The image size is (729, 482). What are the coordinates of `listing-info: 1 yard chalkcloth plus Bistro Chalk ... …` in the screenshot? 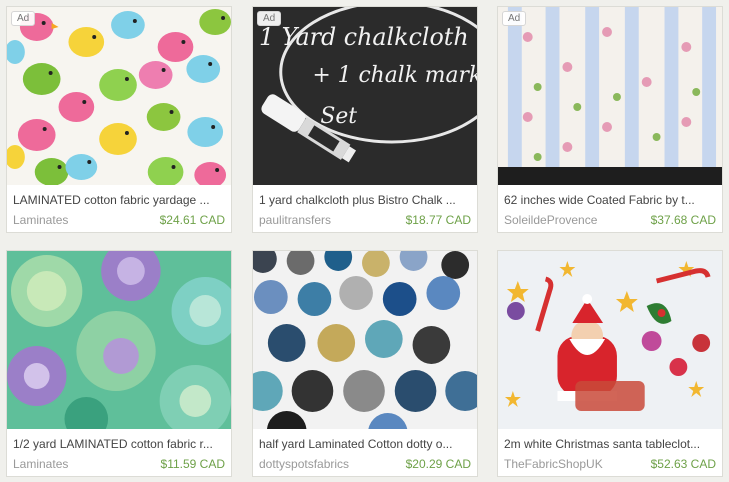 It's located at (365, 208).